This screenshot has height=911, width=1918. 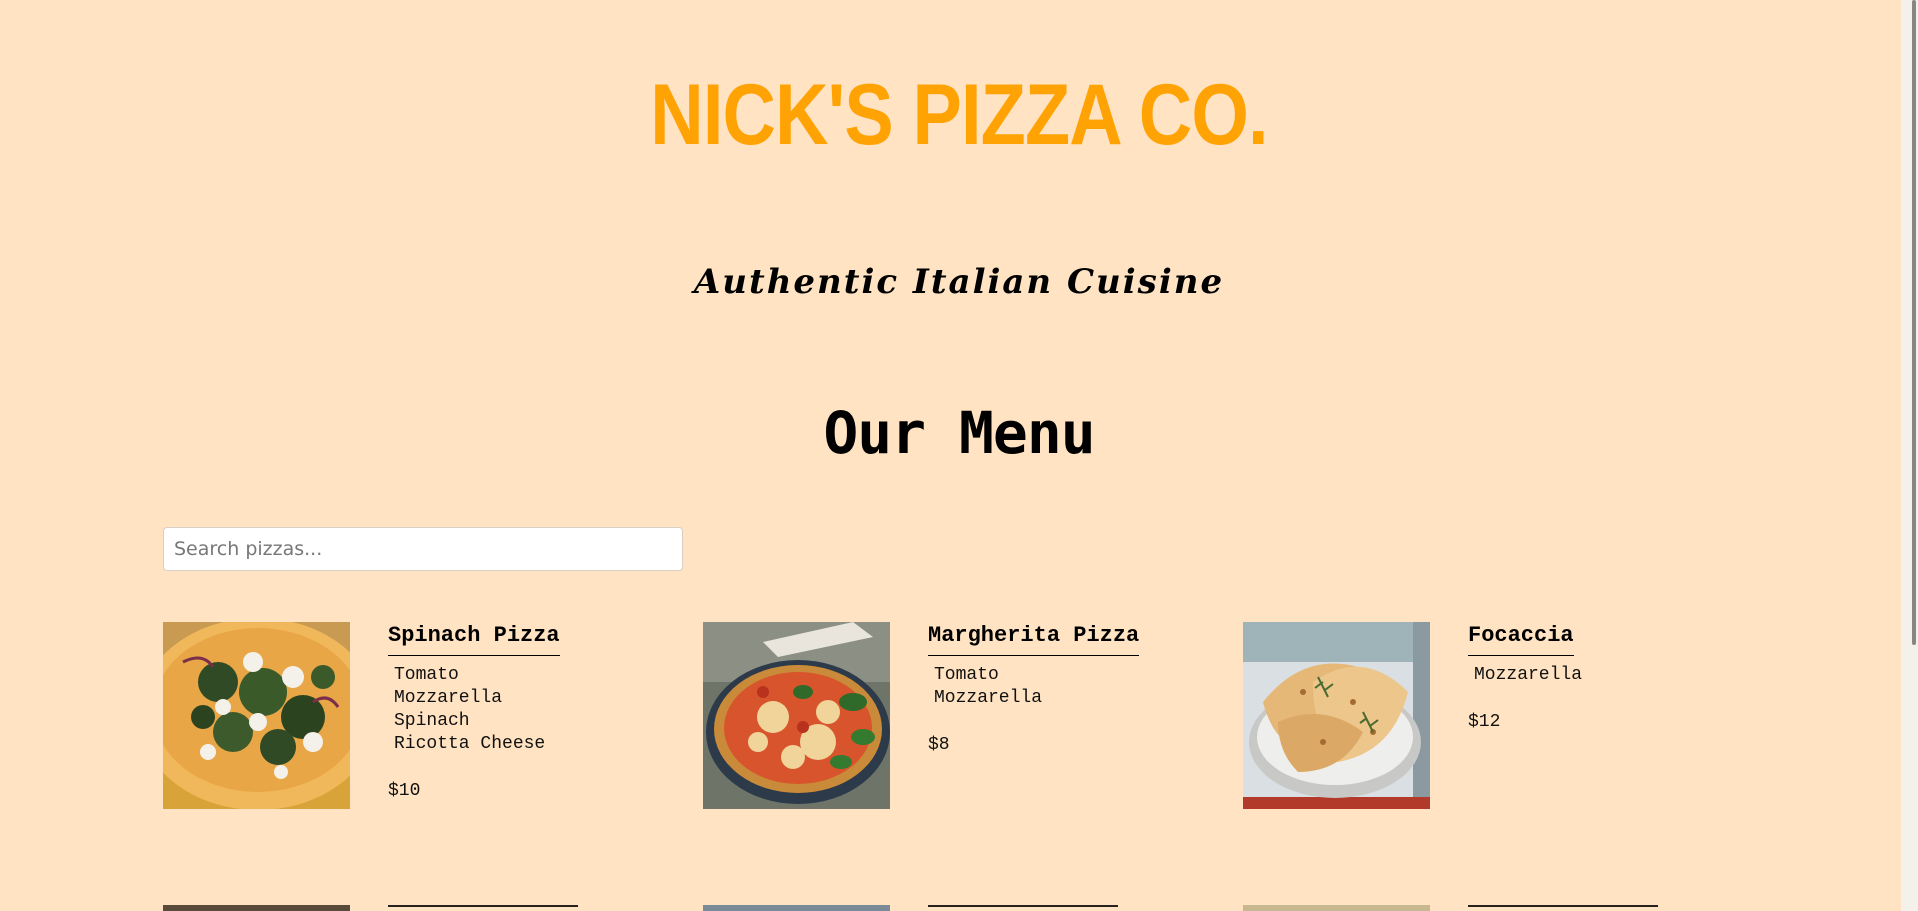 I want to click on scrollbar-thumb, so click(x=1914, y=322).